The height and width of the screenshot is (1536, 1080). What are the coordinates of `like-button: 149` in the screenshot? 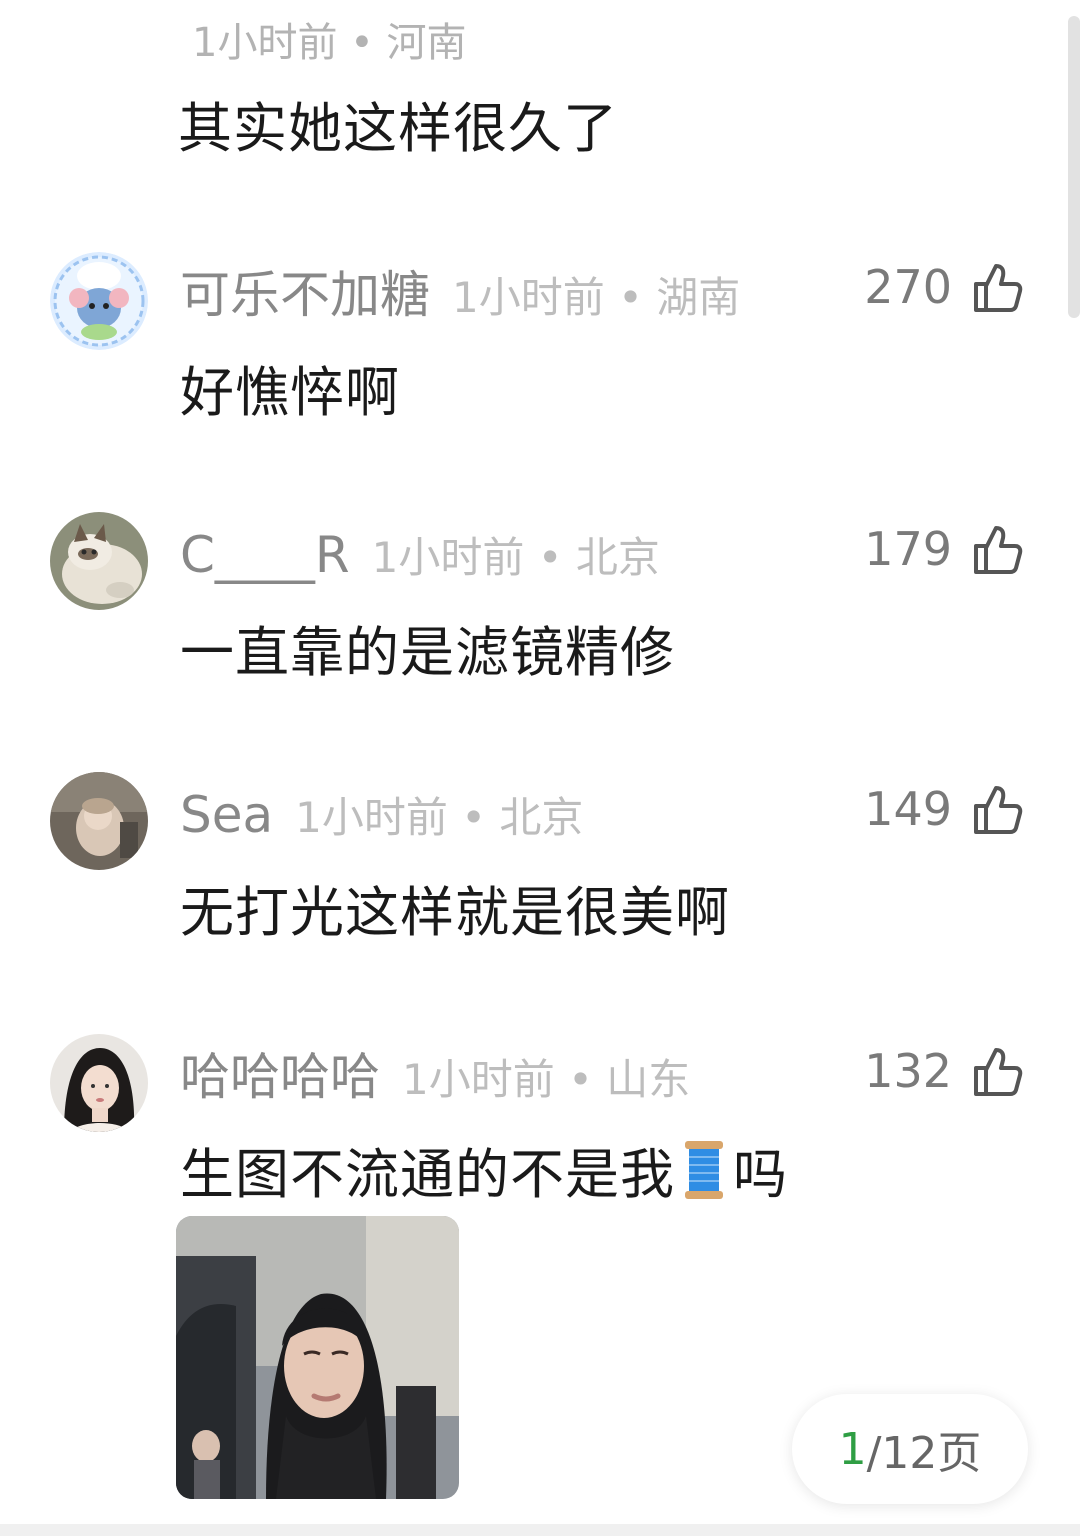 It's located at (944, 809).